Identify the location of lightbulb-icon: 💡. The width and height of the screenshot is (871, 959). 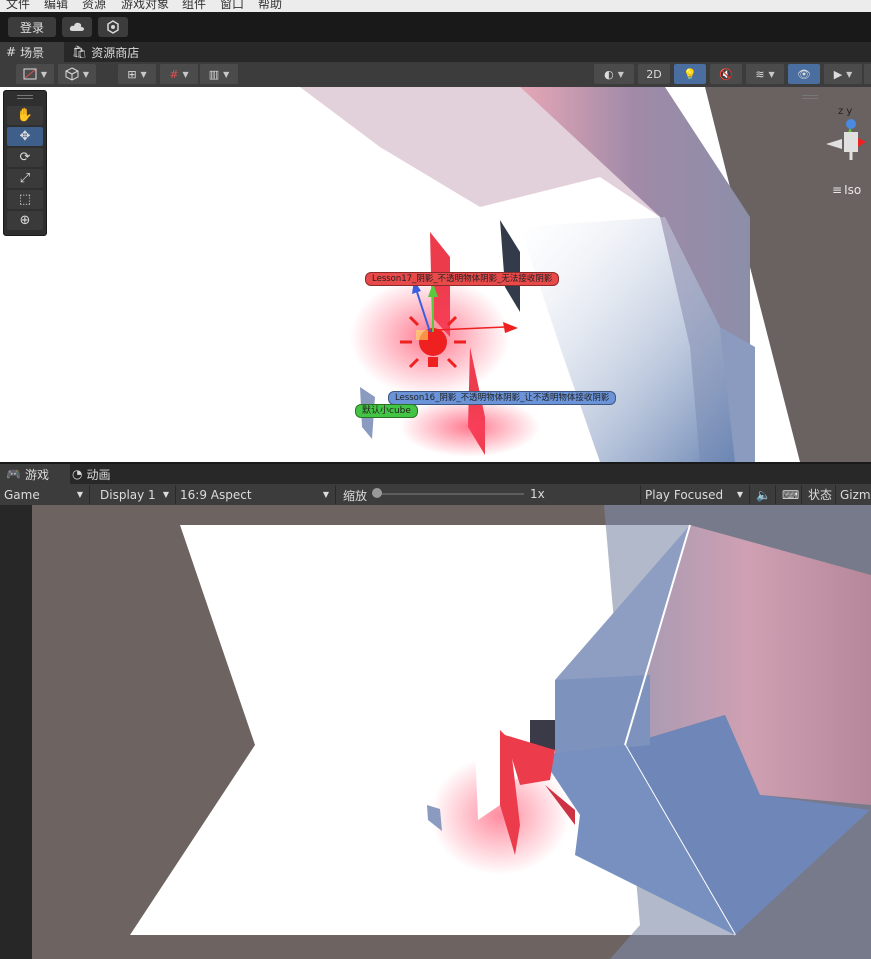
(690, 74).